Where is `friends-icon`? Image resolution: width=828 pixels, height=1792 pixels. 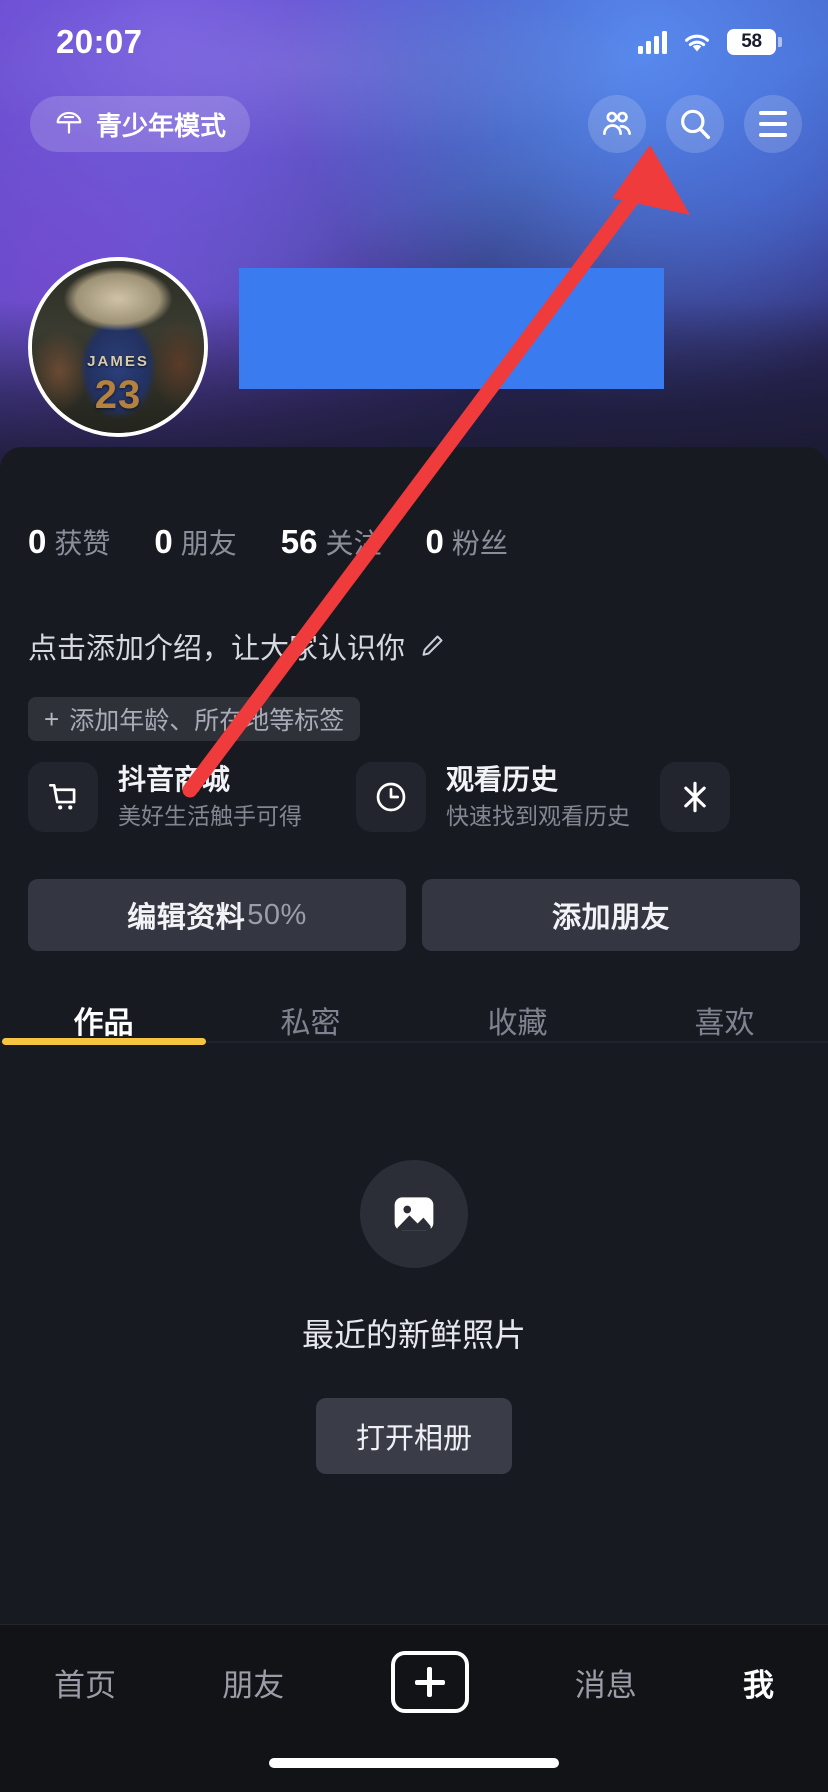 friends-icon is located at coordinates (617, 123).